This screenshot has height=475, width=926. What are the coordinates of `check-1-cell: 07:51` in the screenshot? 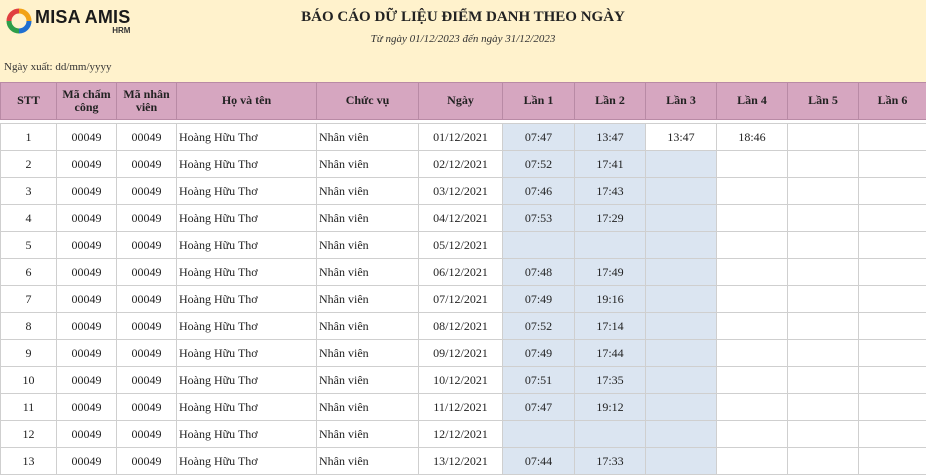 It's located at (539, 380).